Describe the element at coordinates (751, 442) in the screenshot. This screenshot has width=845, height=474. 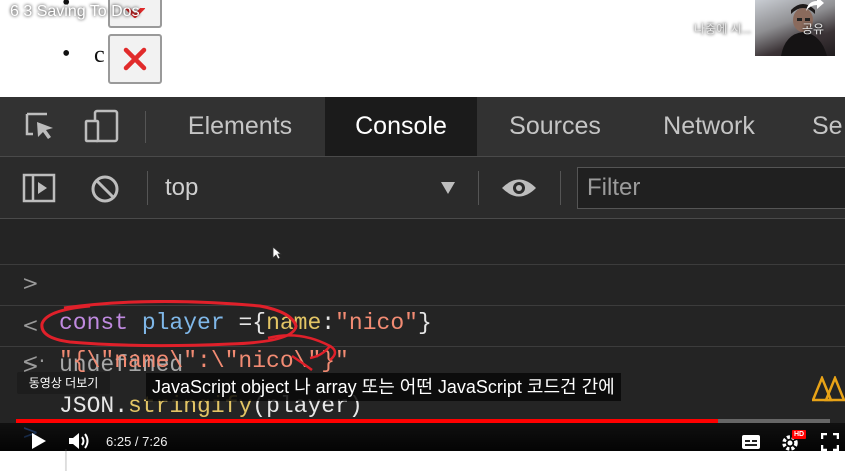
I see `subtitles-icon` at that location.